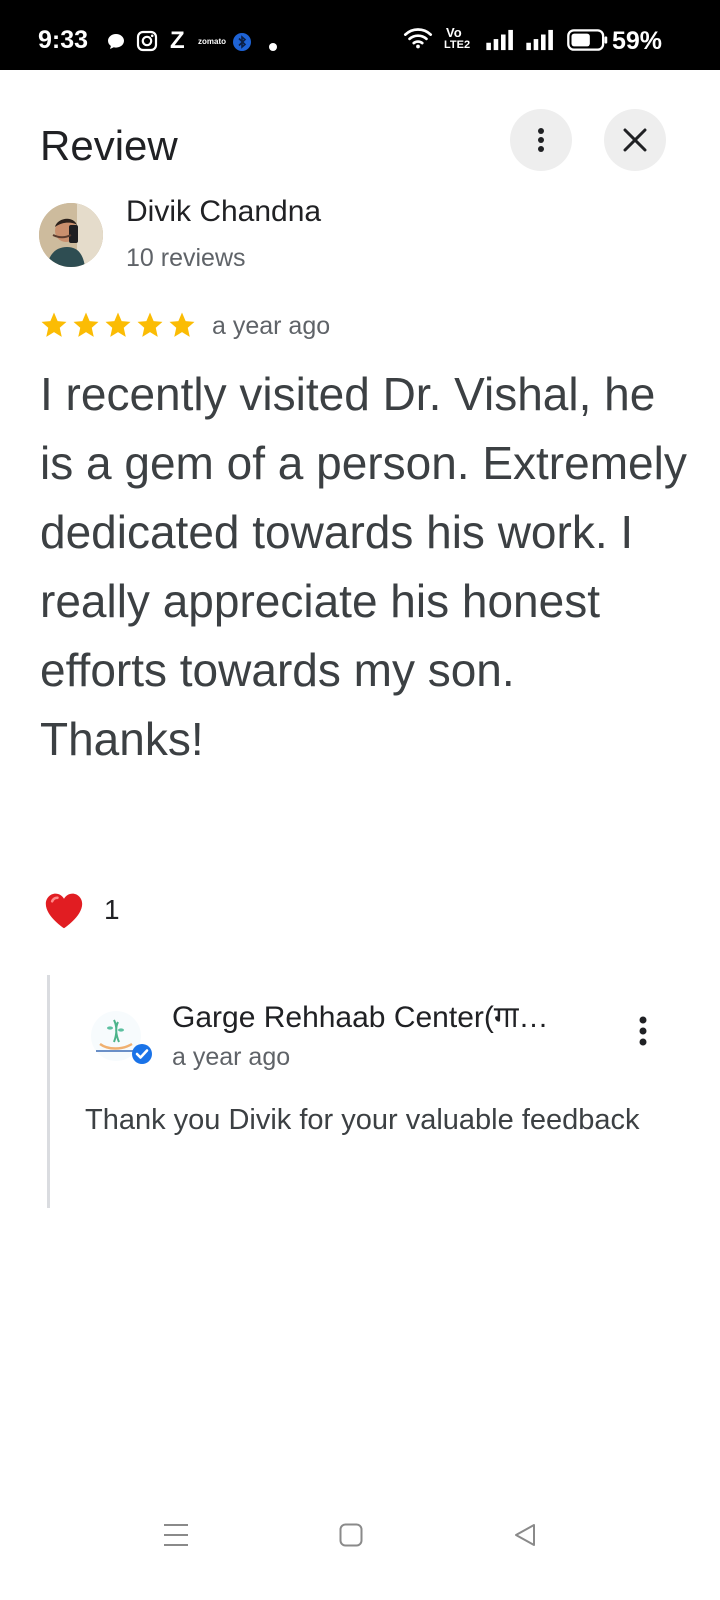 This screenshot has width=720, height=1600. Describe the element at coordinates (186, 258) in the screenshot. I see `reviewer-review-count: 10 reviews` at that location.